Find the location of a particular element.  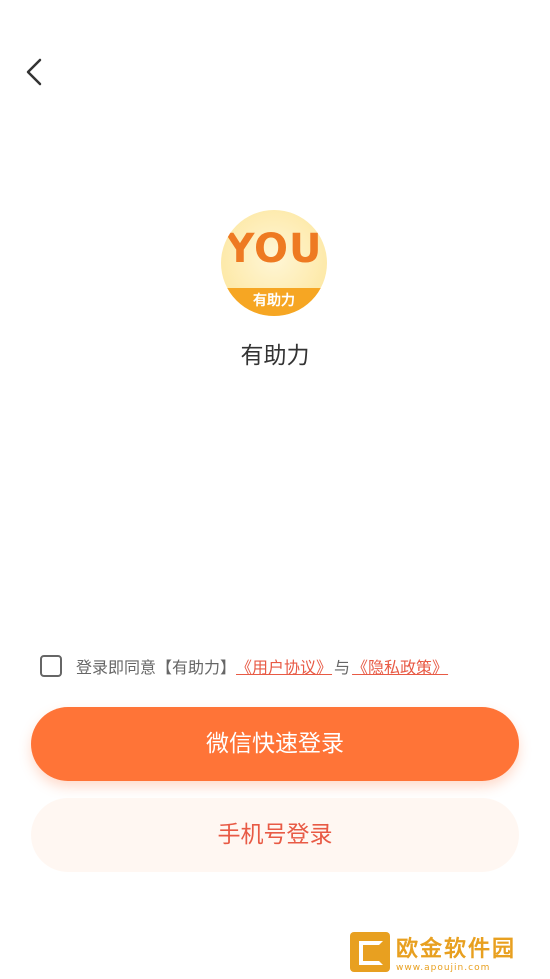

agreement-prefix: 登录即同意【有助力】 is located at coordinates (156, 667).